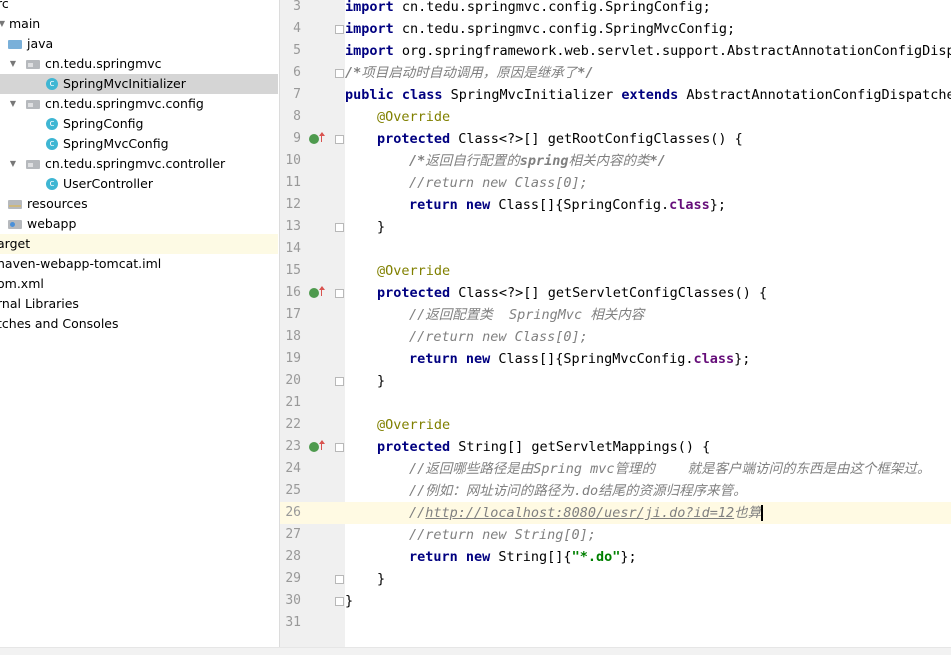 The height and width of the screenshot is (655, 951). What do you see at coordinates (139, 84) in the screenshot?
I see `tree-item-springmvcinitializer: c SpringMvcInitializer` at bounding box center [139, 84].